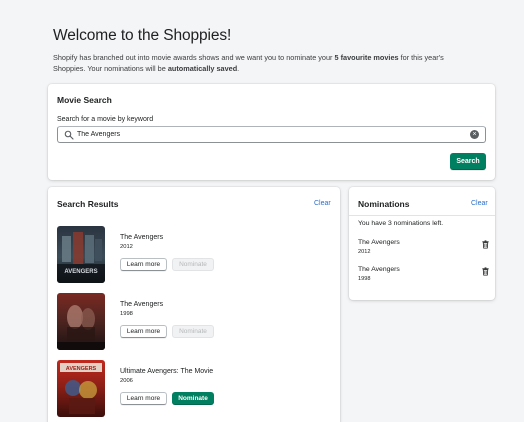  What do you see at coordinates (105, 119) in the screenshot?
I see `search-field-label: Search for a movie by keyword` at bounding box center [105, 119].